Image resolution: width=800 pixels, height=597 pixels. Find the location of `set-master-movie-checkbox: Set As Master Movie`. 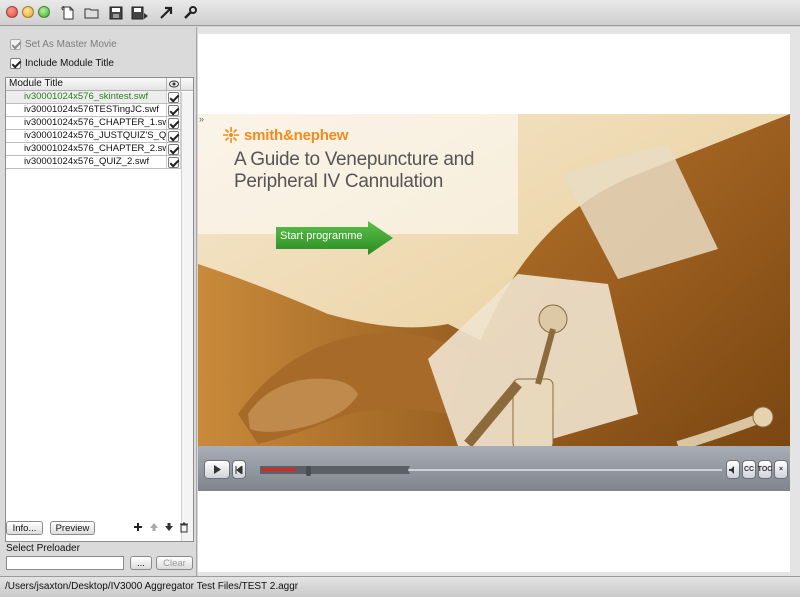

set-master-movie-checkbox: Set As Master Movie is located at coordinates (63, 44).